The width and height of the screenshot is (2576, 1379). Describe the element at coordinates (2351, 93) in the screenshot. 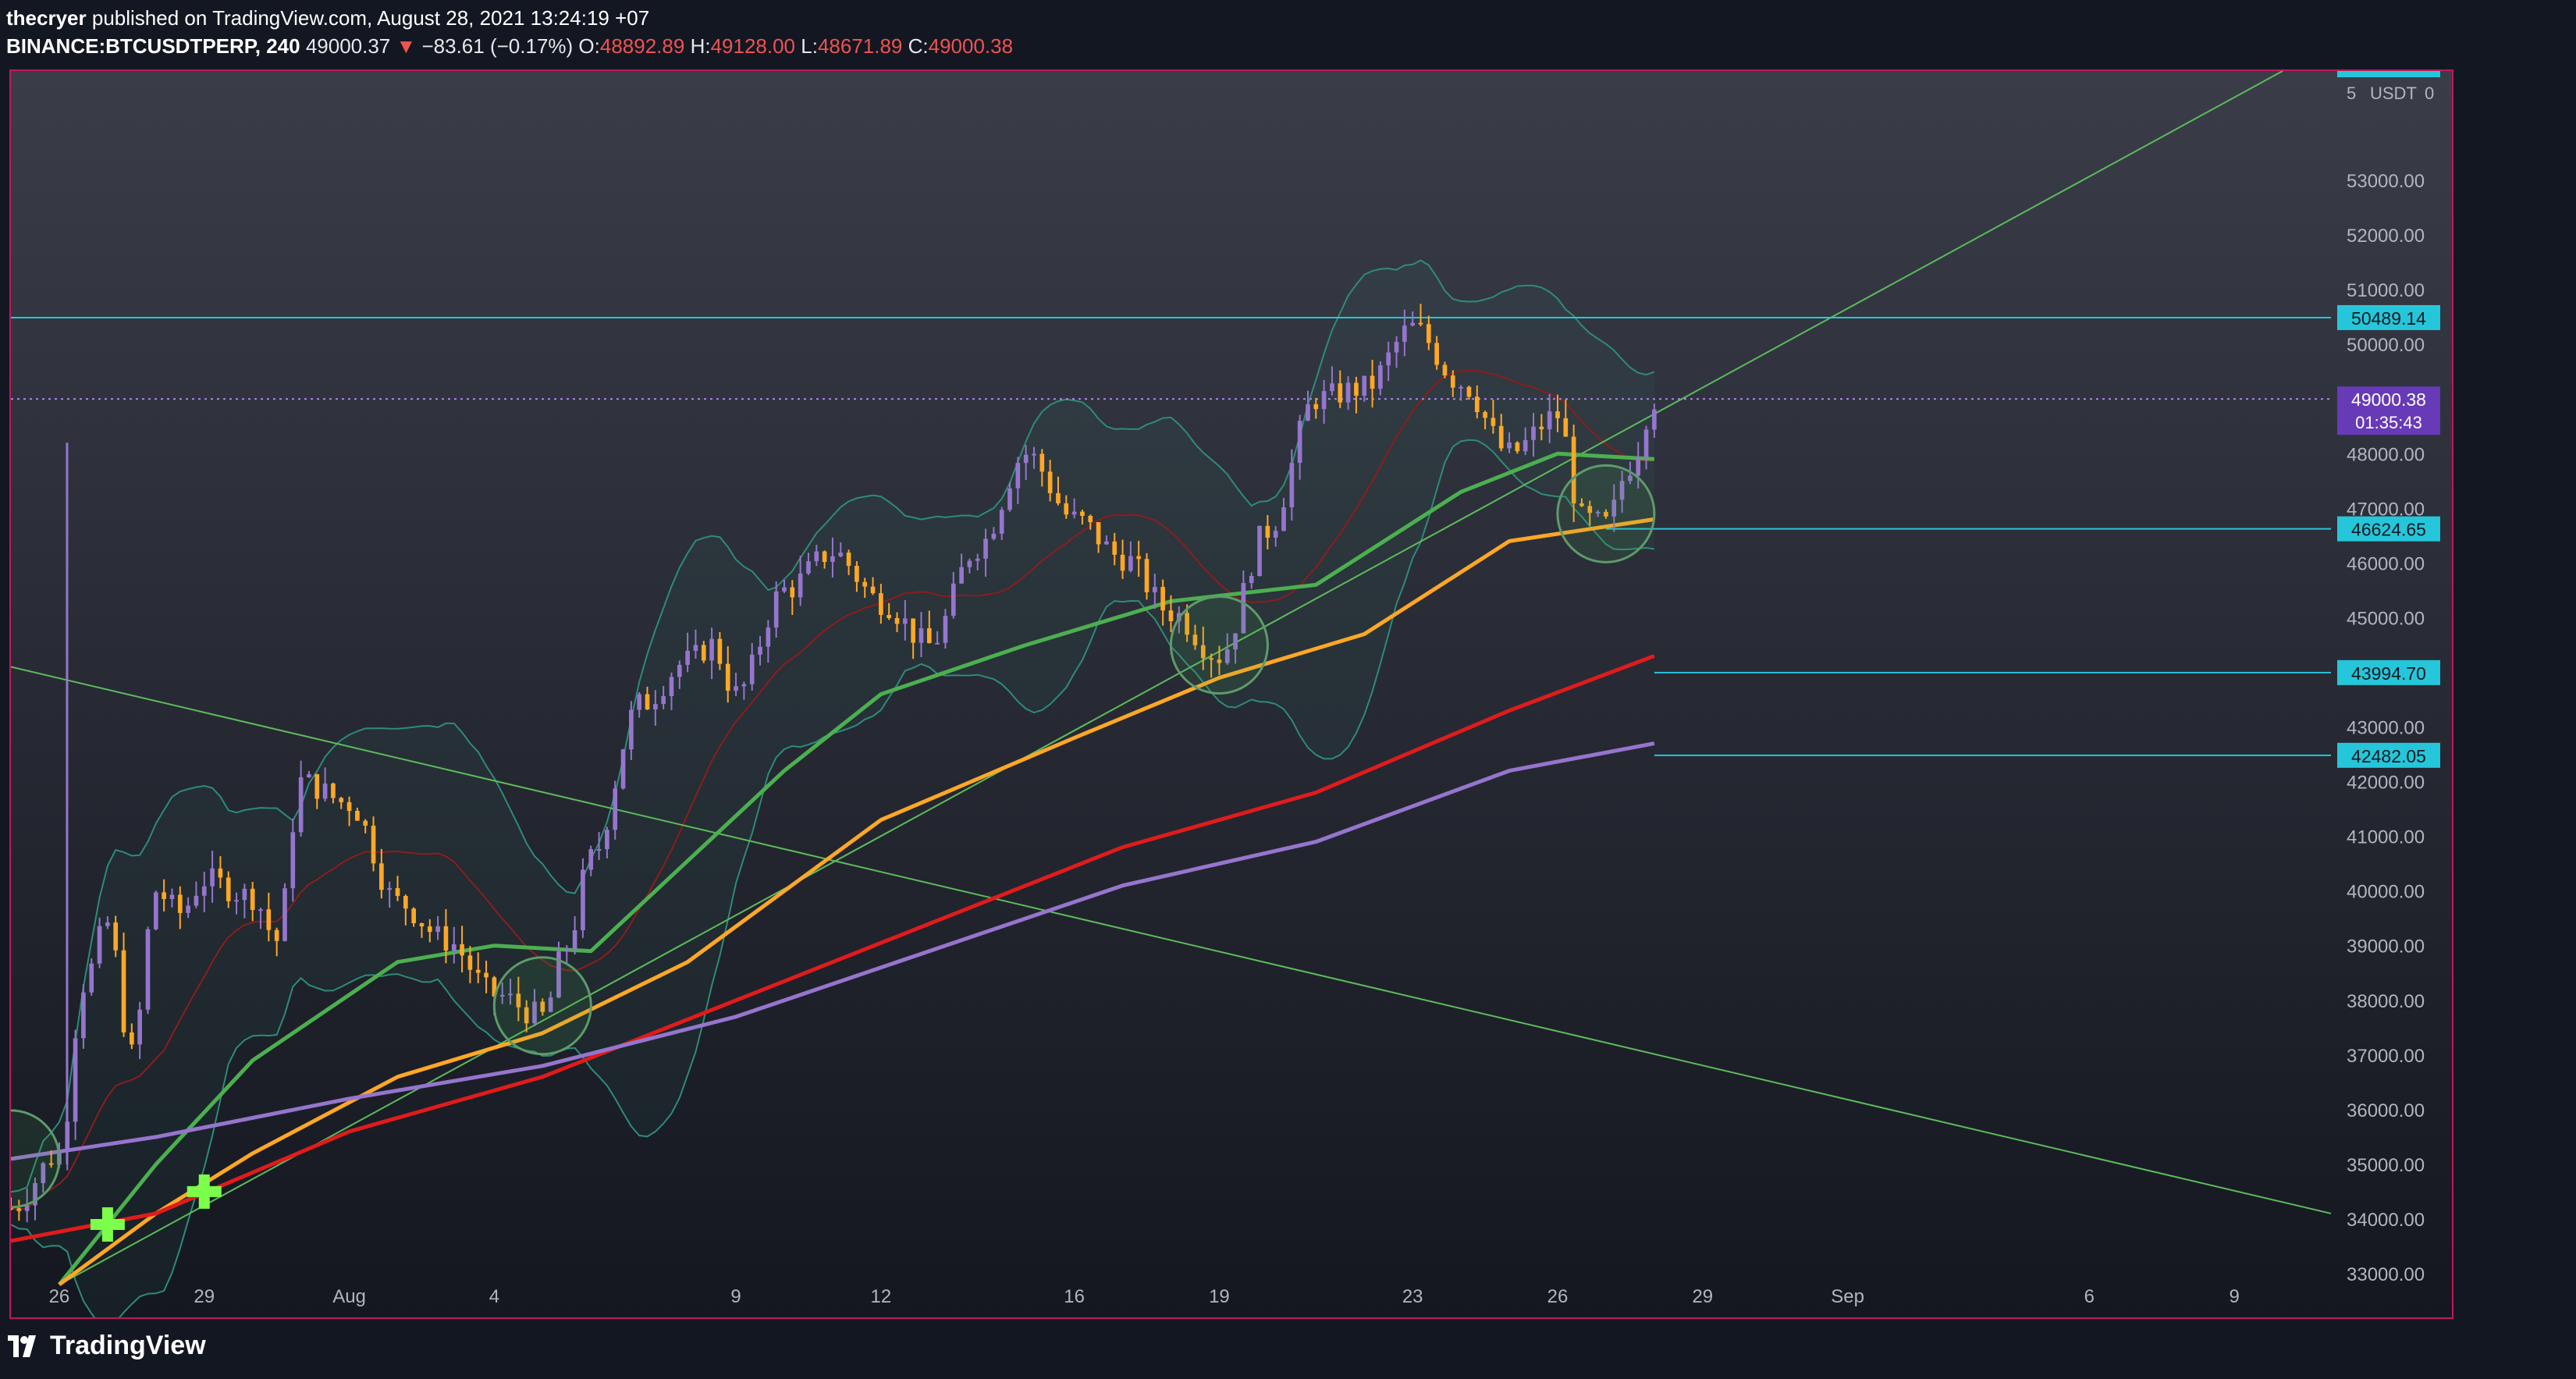

I see `y-tick-label: 5` at that location.